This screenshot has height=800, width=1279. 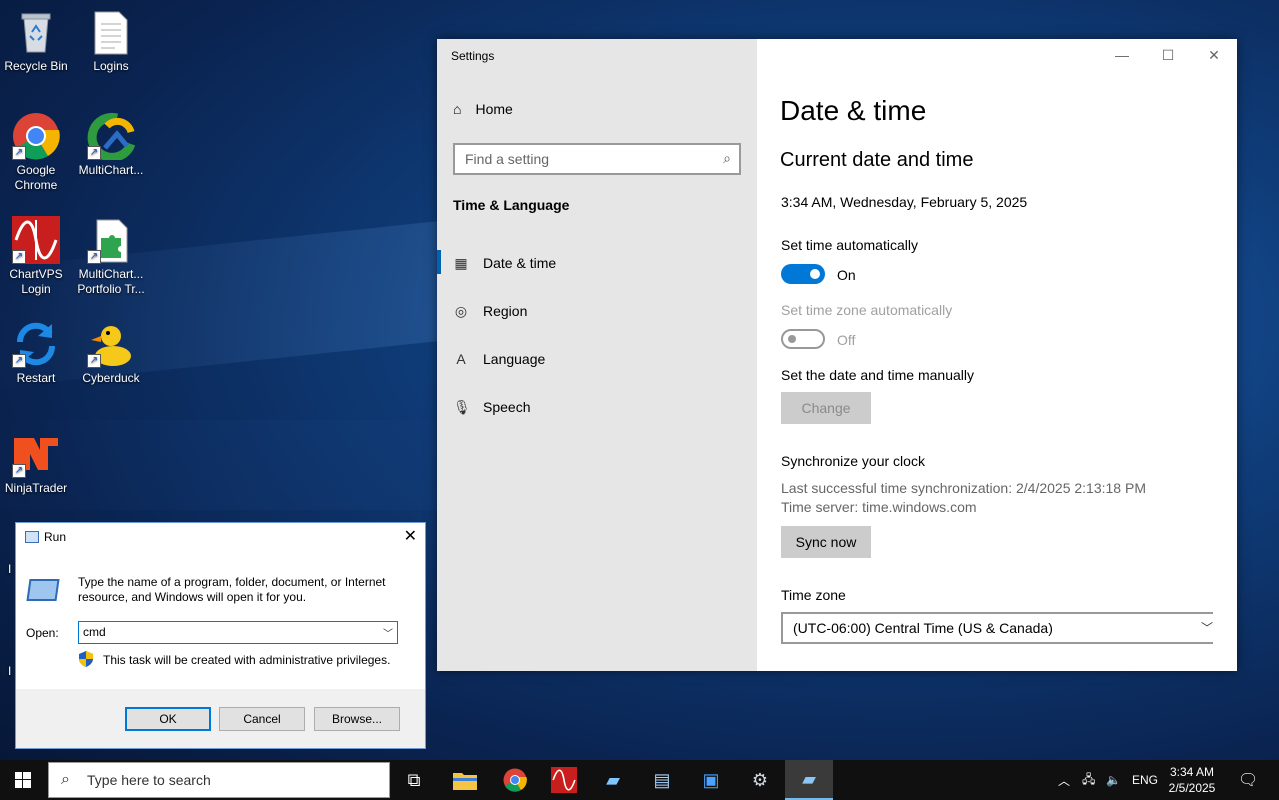 I want to click on desktop-icon-restart: ↗ Restart, so click(x=37, y=353).